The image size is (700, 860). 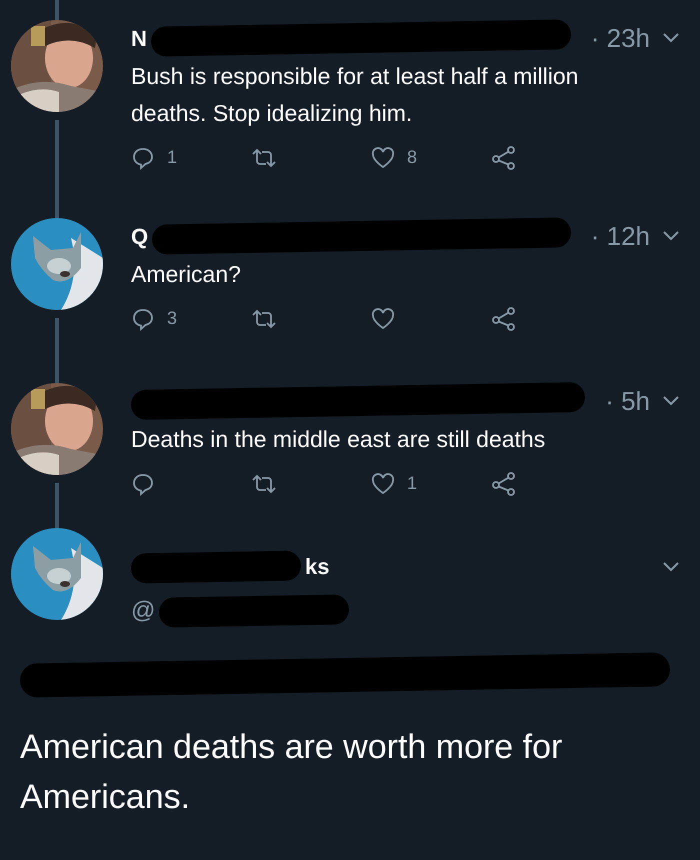 I want to click on user-name: ks, so click(x=317, y=566).